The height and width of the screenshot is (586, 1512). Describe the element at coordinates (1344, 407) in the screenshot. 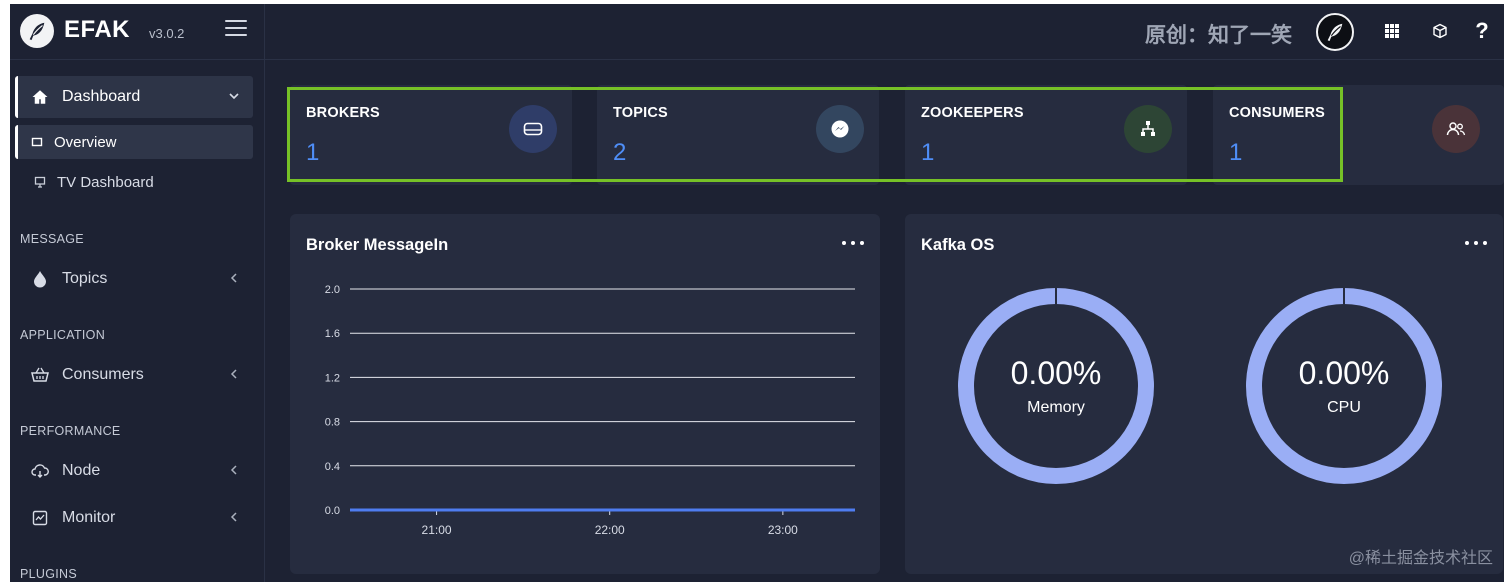

I see `cpu-label: CPU` at that location.